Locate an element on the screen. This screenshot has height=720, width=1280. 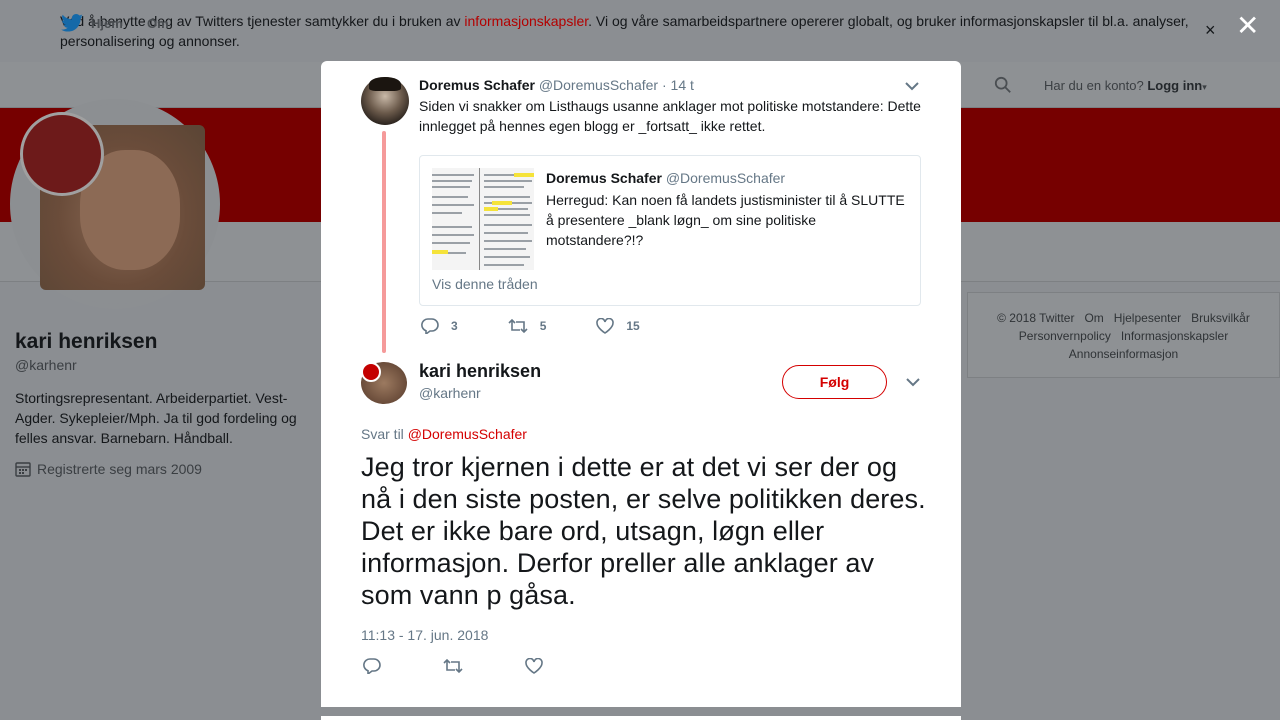
parent-tweet-time: · 14 t is located at coordinates (678, 85).